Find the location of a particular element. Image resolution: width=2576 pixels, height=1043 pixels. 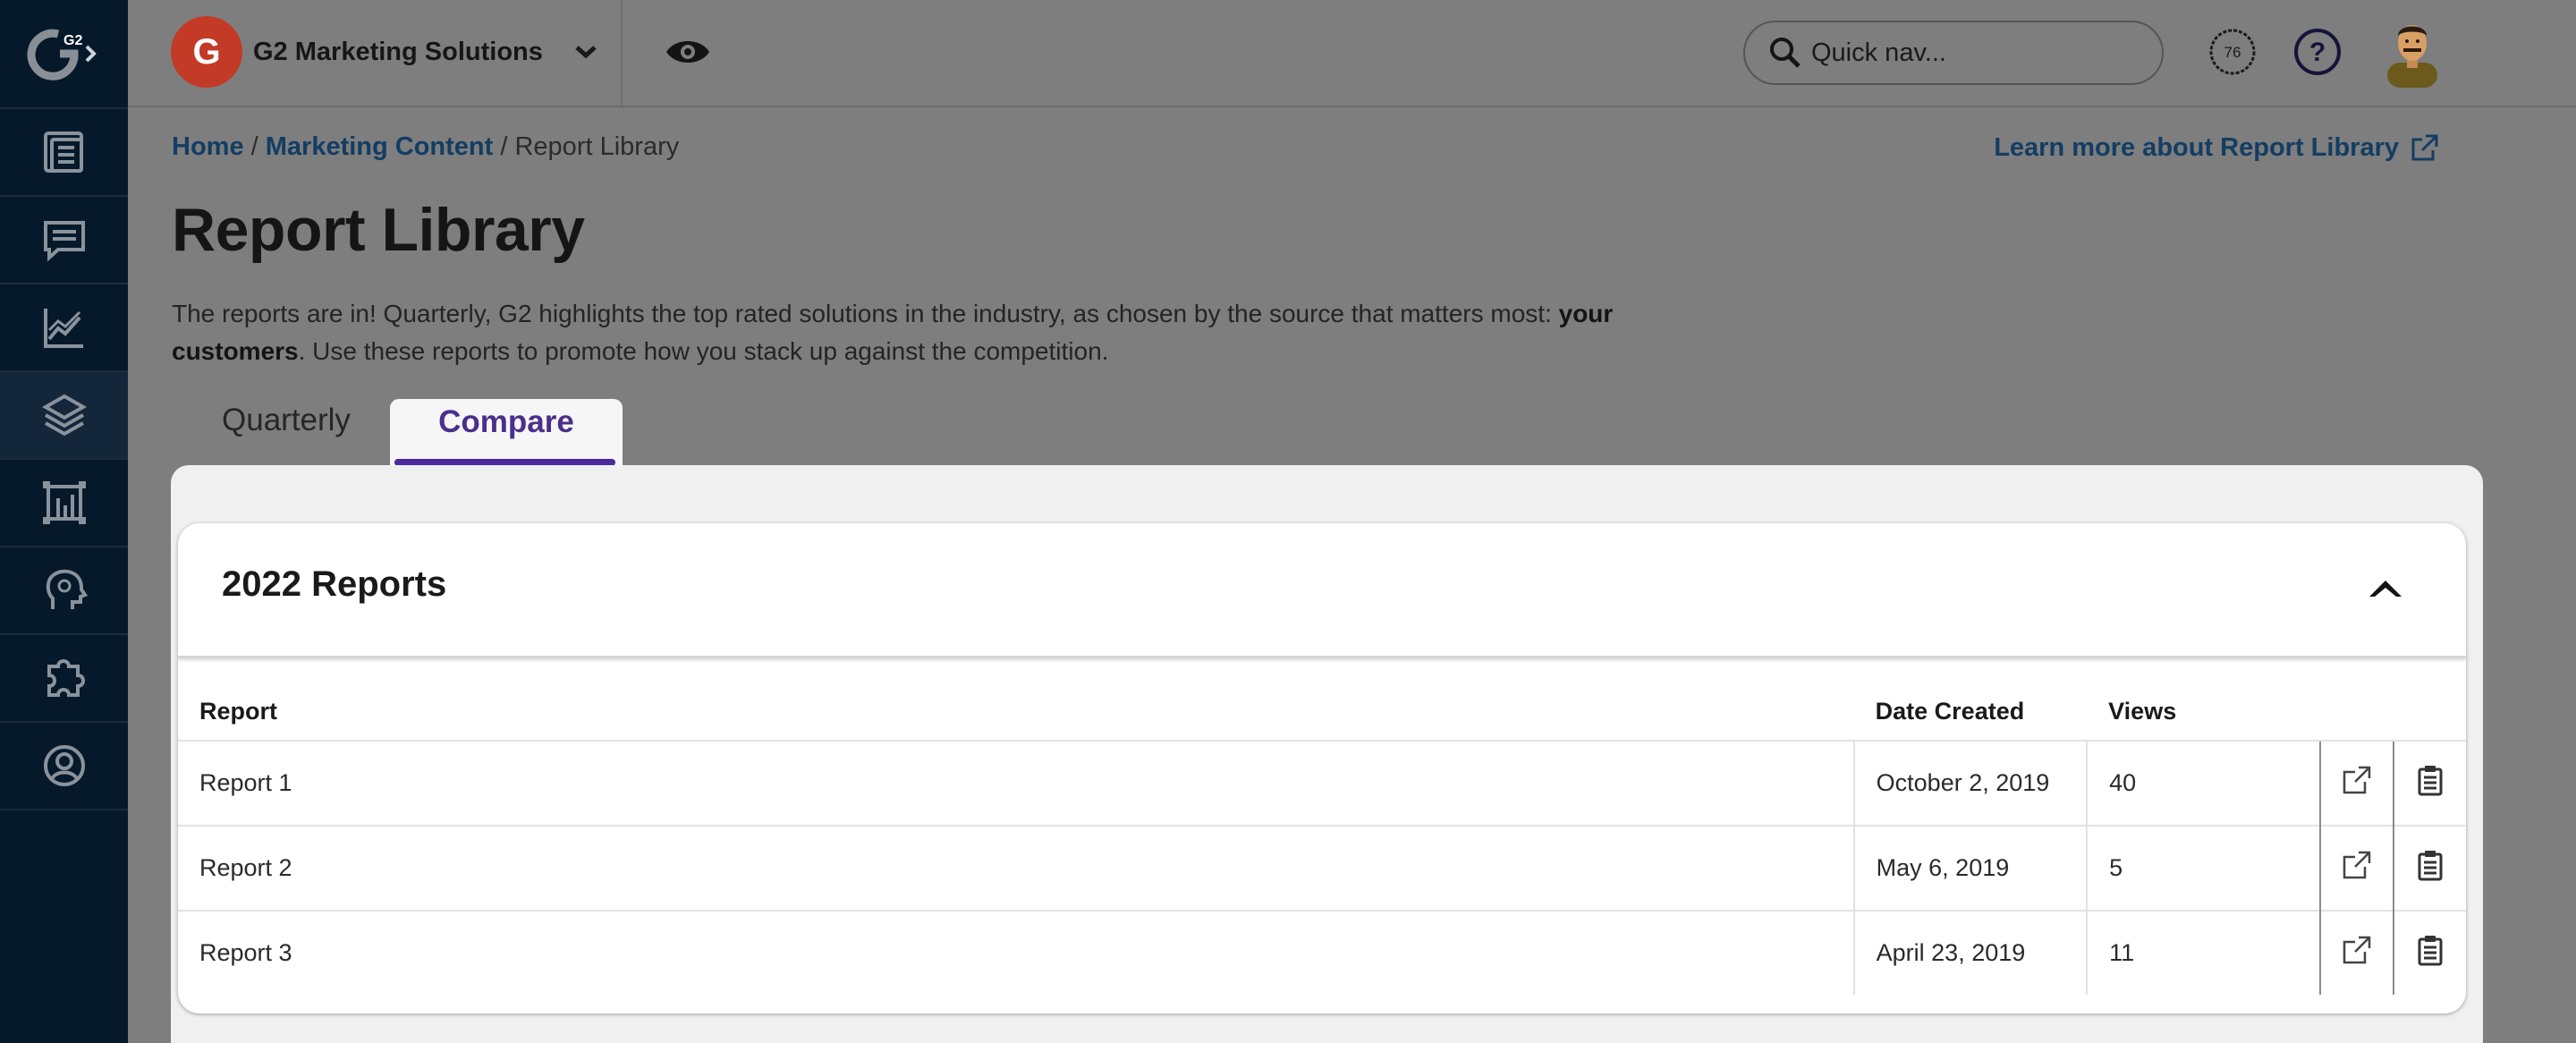

chat-bubble-icon is located at coordinates (64, 241).